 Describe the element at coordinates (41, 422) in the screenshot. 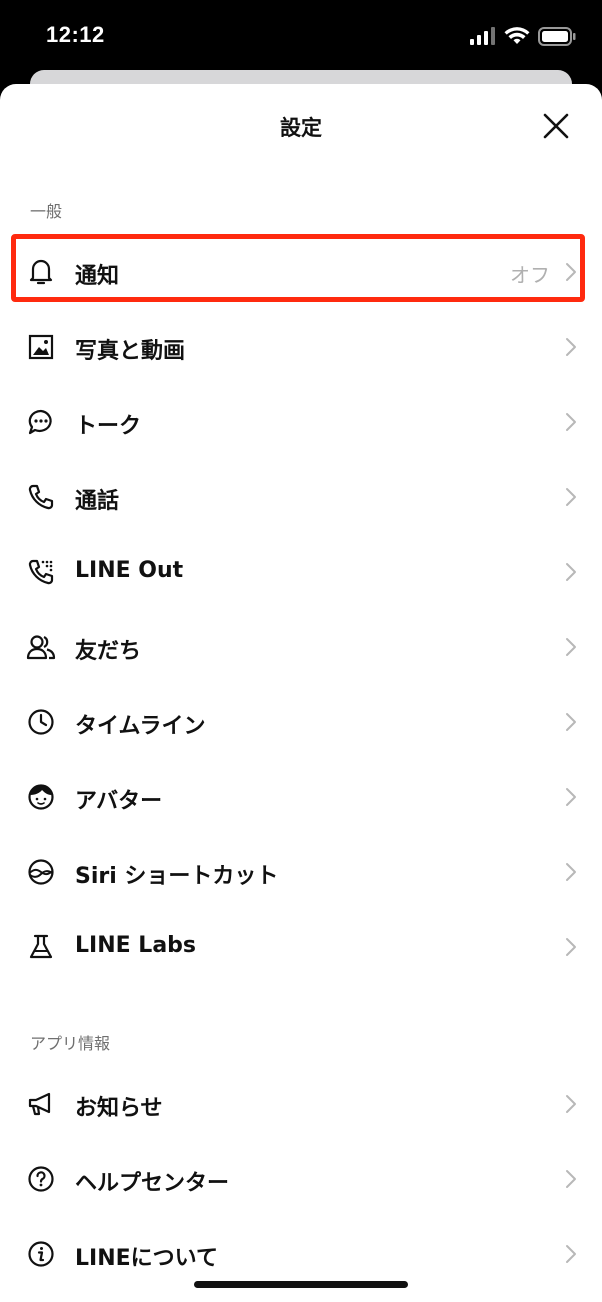

I see `chat-bubble-icon` at that location.